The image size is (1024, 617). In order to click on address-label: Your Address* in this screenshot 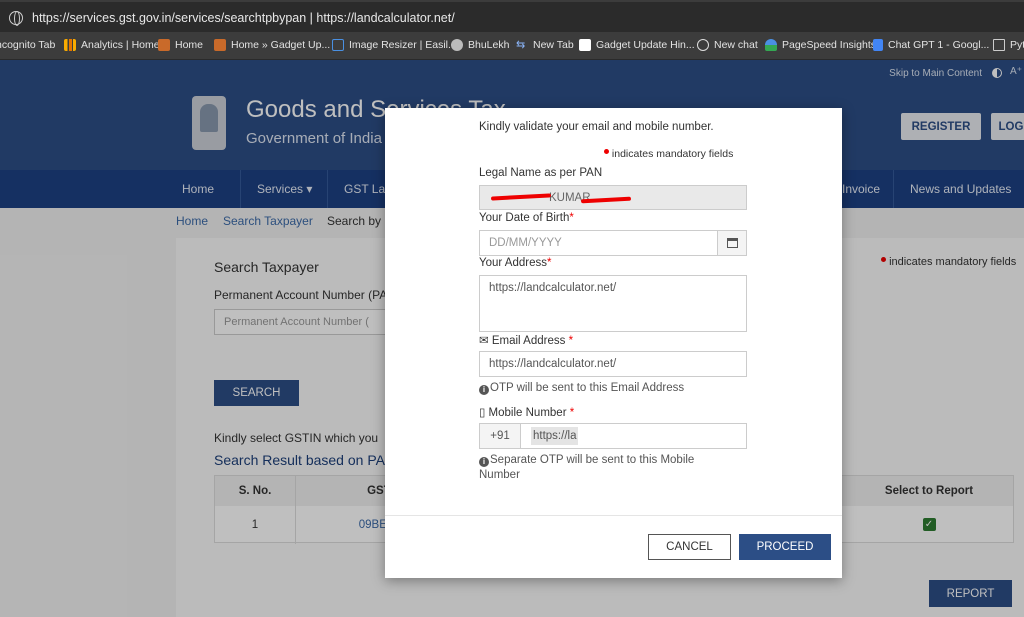, I will do `click(515, 263)`.